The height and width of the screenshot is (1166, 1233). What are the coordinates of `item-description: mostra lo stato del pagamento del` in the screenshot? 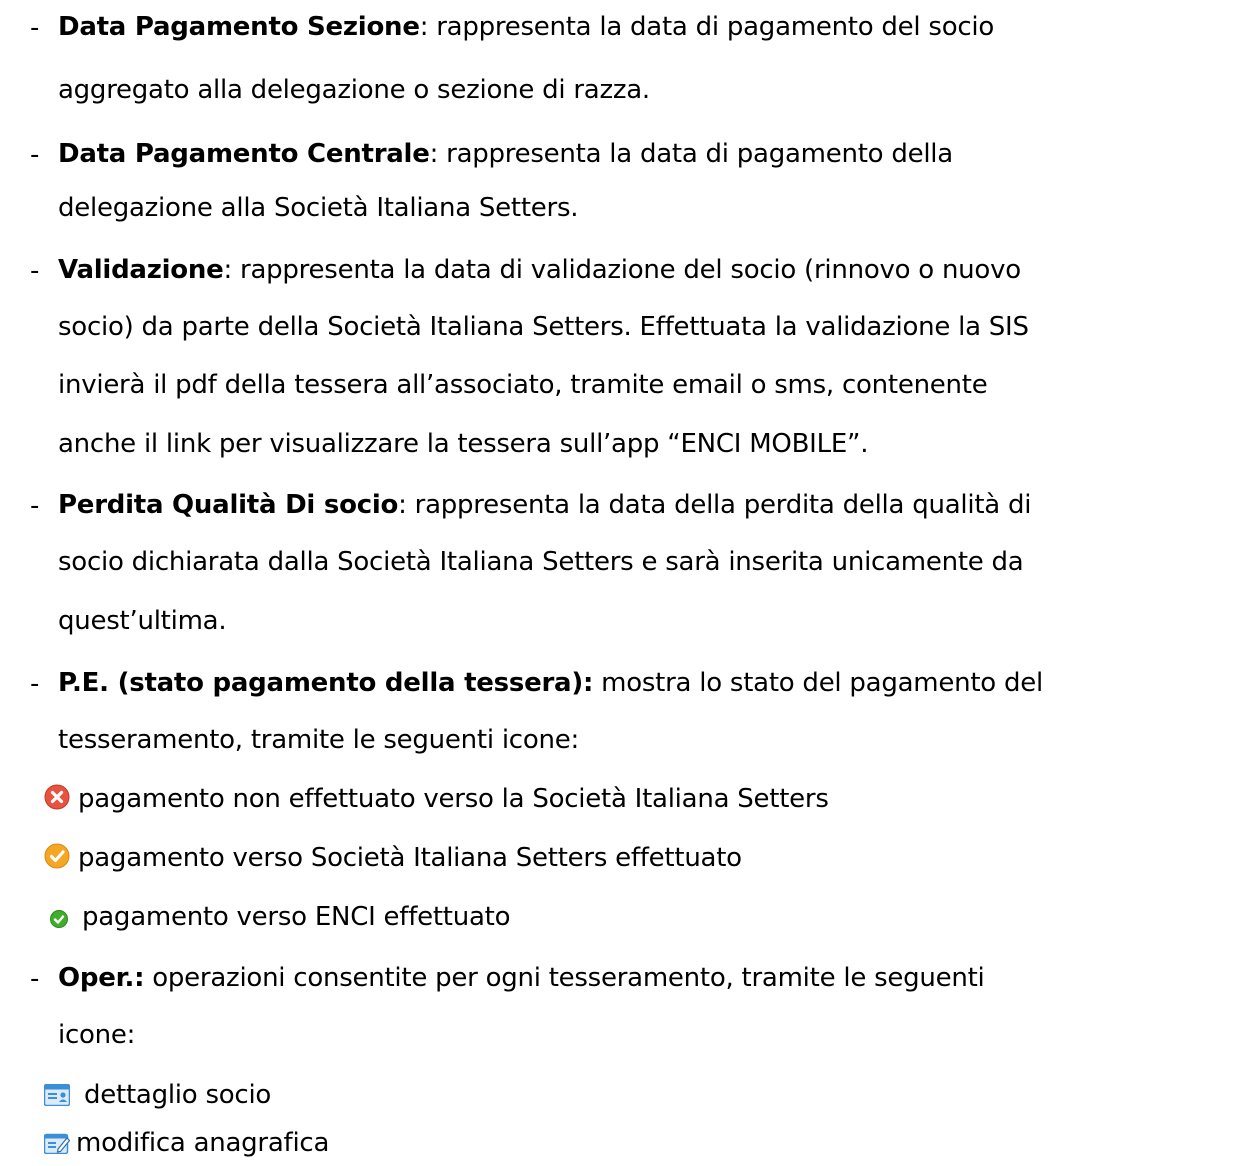 It's located at (818, 683).